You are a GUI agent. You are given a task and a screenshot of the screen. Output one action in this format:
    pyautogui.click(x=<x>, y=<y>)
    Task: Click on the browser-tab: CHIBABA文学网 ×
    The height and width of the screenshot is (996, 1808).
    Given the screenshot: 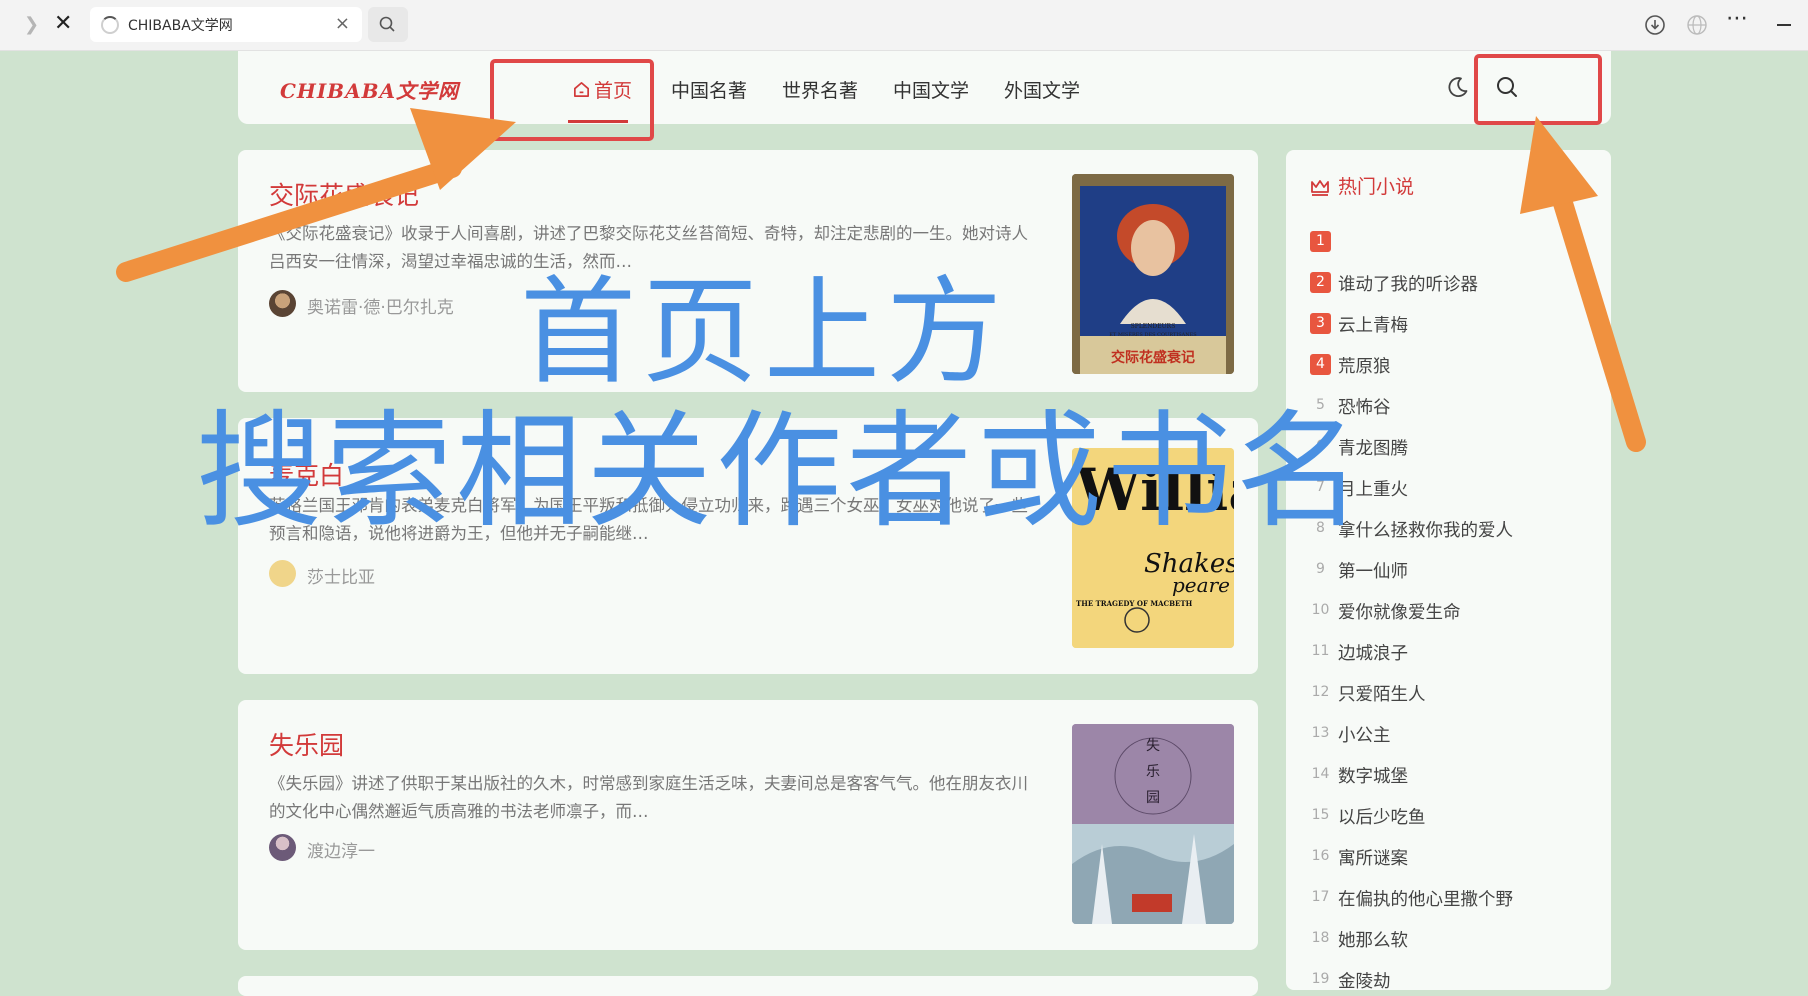 What is the action you would take?
    pyautogui.click(x=226, y=24)
    